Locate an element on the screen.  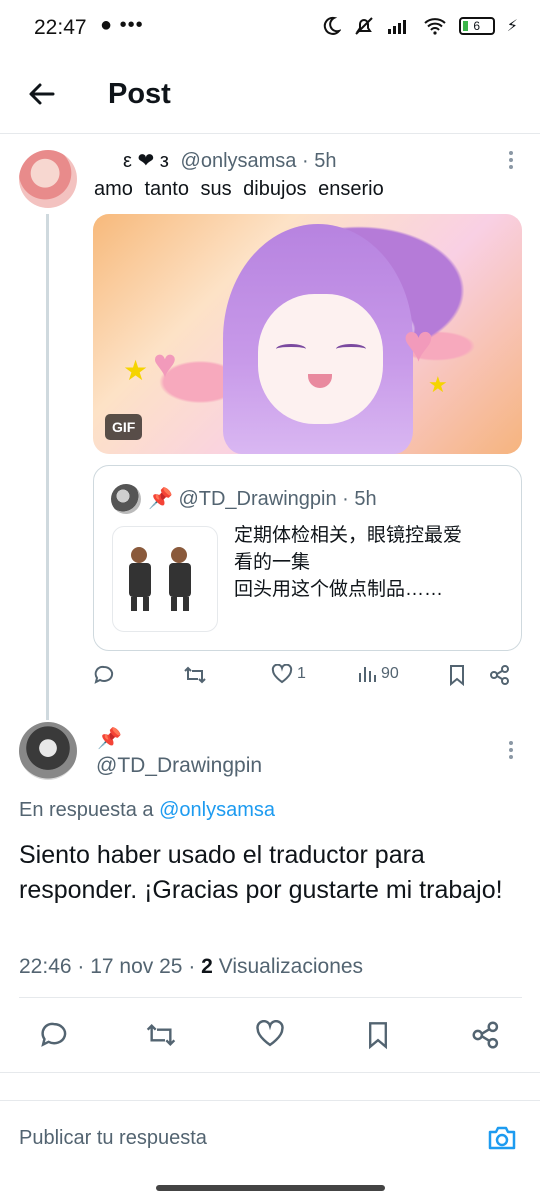
notification-icons: ● ••• is located at coordinates (122, 25).